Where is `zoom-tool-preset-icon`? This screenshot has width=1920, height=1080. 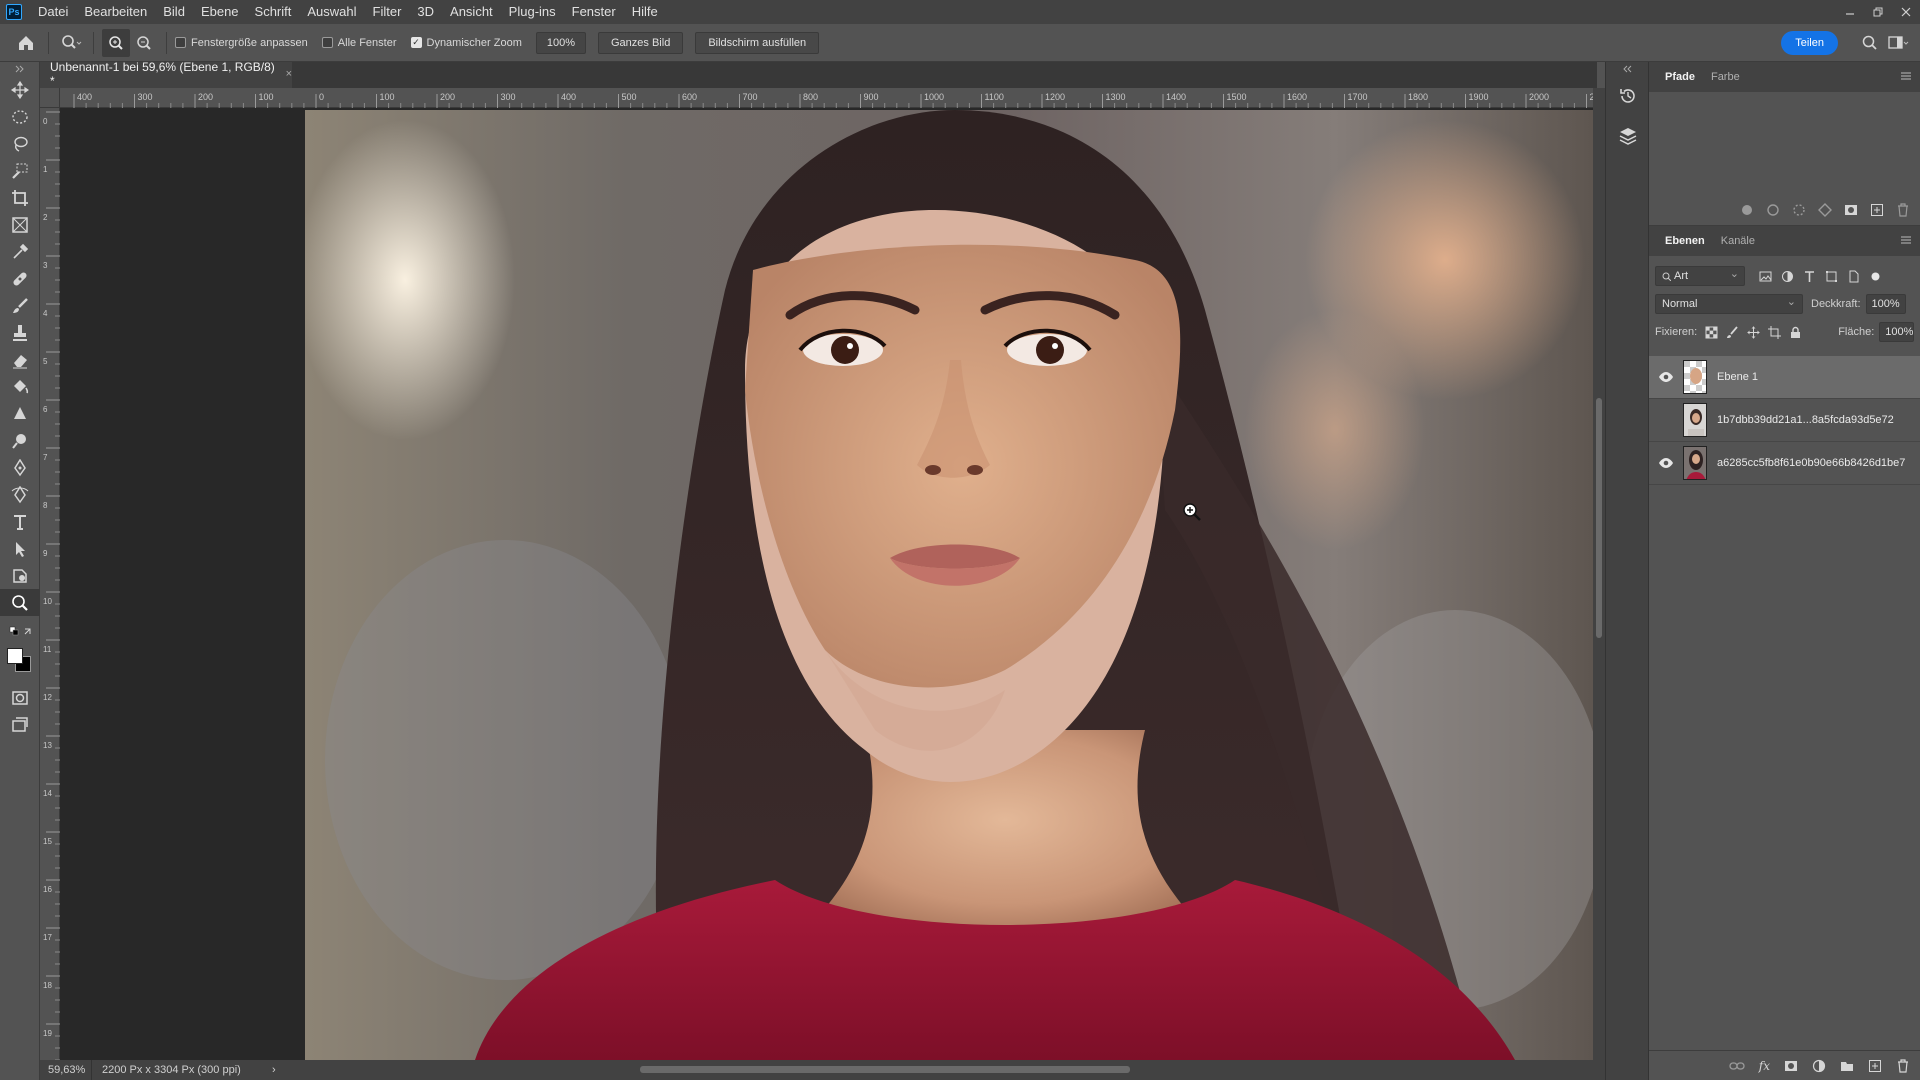
zoom-tool-preset-icon is located at coordinates (71, 43).